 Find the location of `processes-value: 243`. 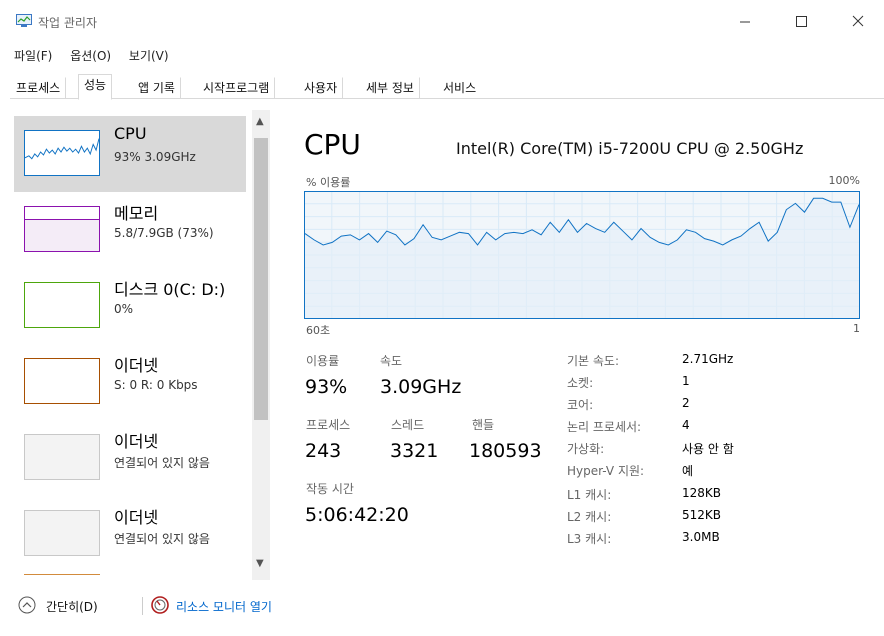

processes-value: 243 is located at coordinates (323, 451).